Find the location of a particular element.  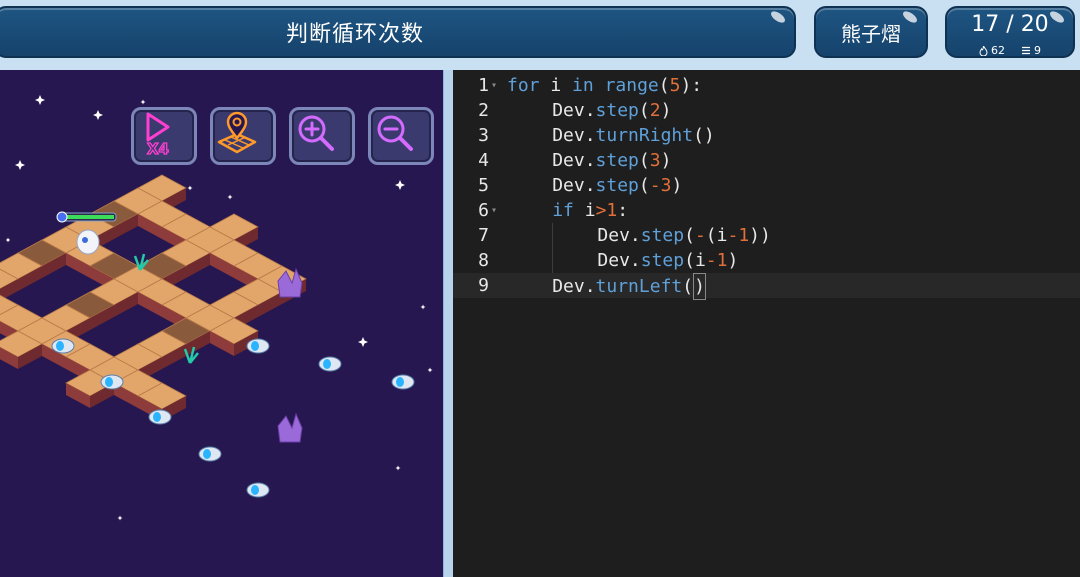

code-line: 5 Dev.step(-3) is located at coordinates (766, 185).